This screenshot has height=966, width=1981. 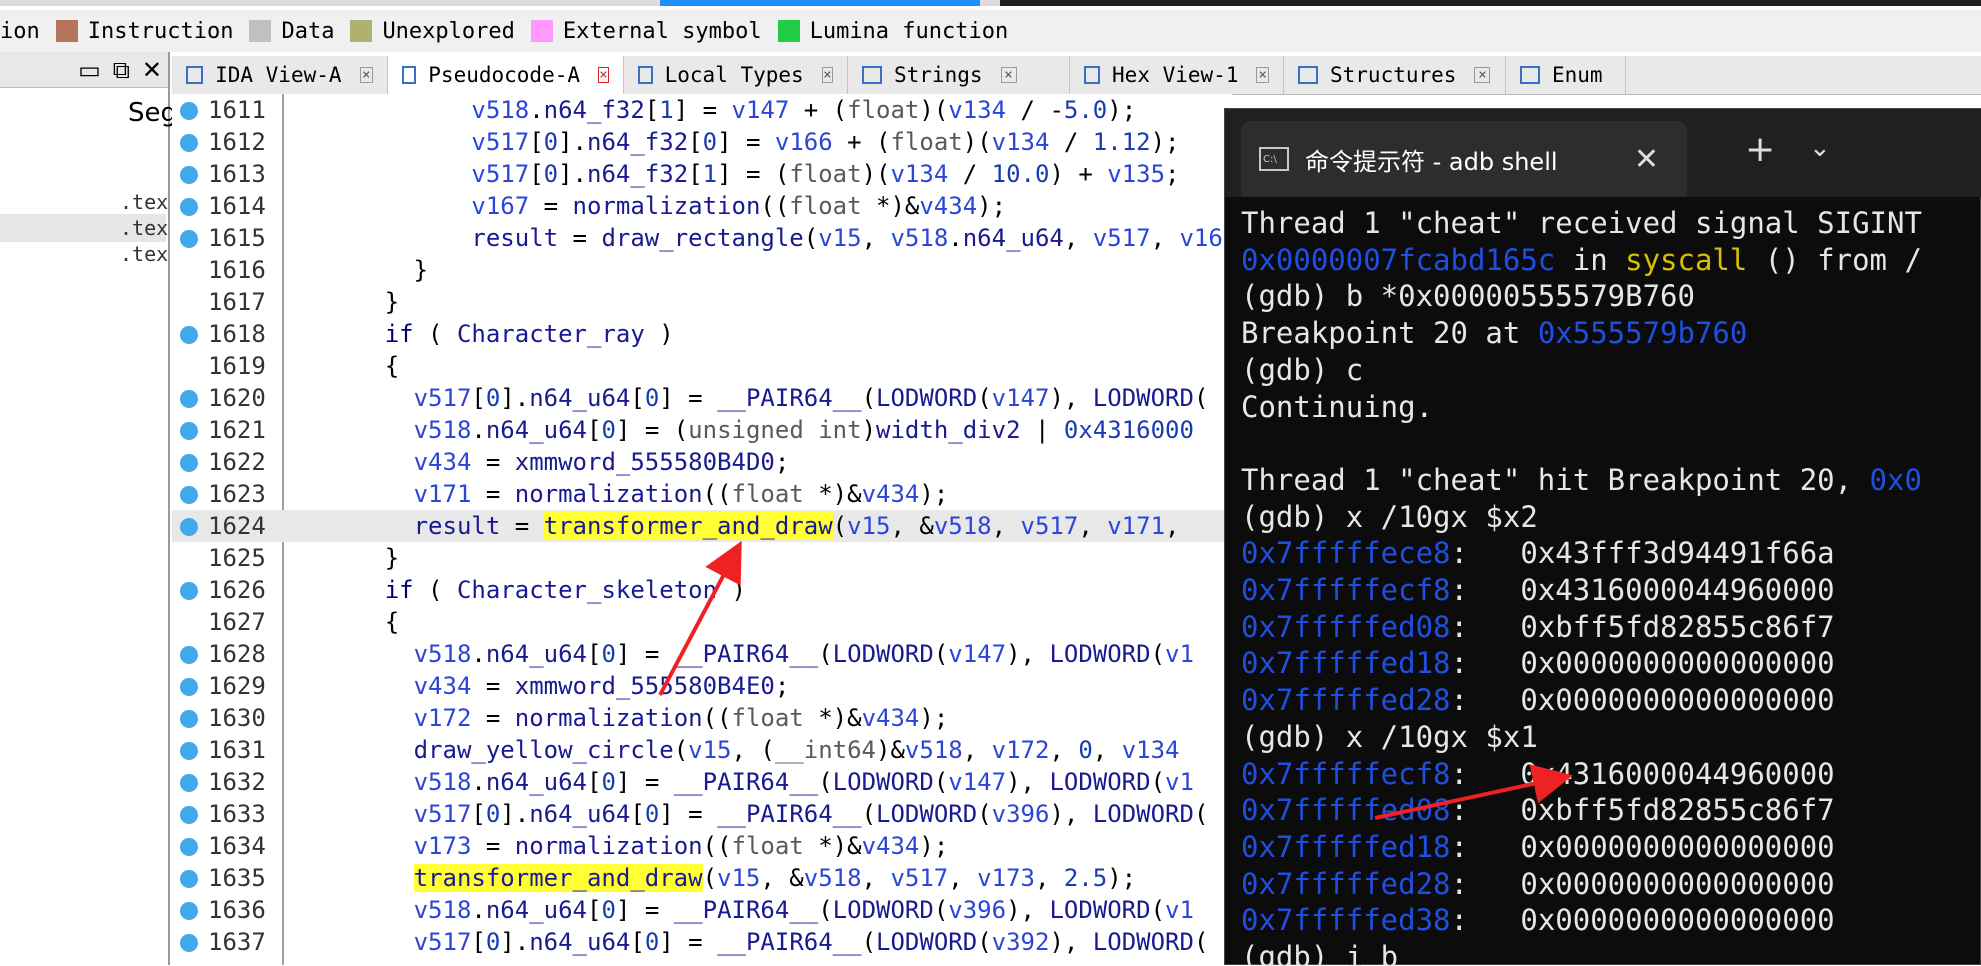 I want to click on terminal-segment: Thread 1 "cheat" received signal SIGINT, so click(x=1581, y=223).